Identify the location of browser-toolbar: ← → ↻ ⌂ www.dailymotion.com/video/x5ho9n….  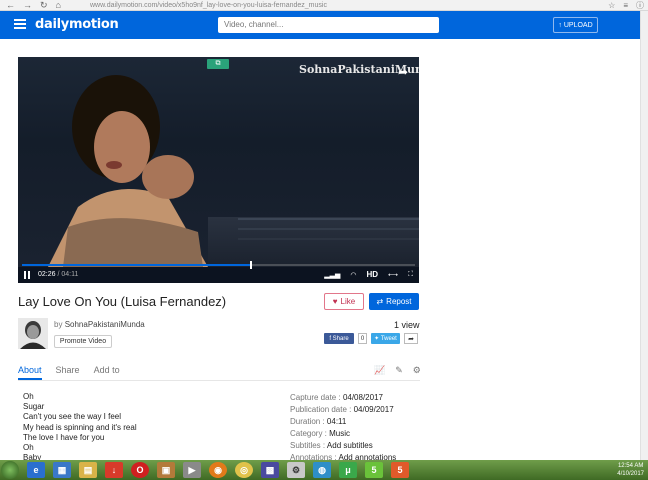
(324, 5).